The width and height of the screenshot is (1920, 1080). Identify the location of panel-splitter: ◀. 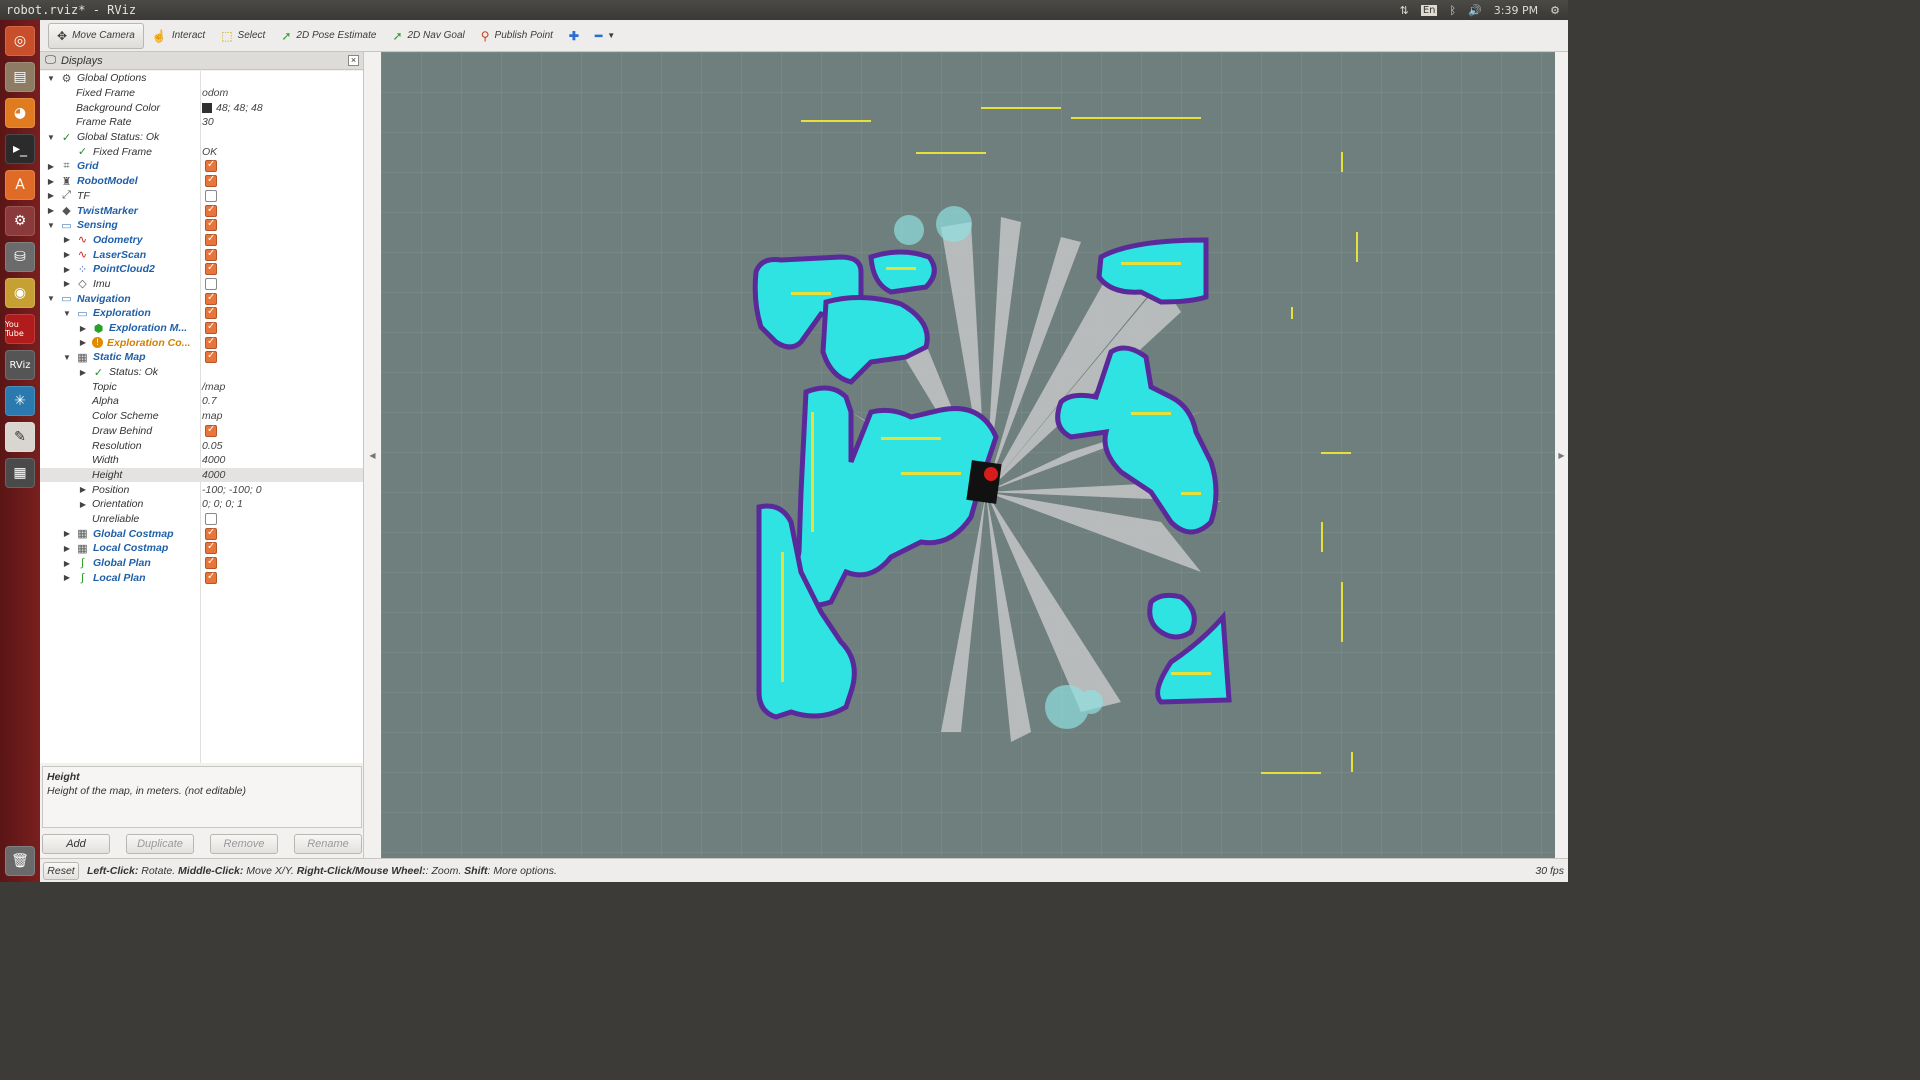
(372, 455).